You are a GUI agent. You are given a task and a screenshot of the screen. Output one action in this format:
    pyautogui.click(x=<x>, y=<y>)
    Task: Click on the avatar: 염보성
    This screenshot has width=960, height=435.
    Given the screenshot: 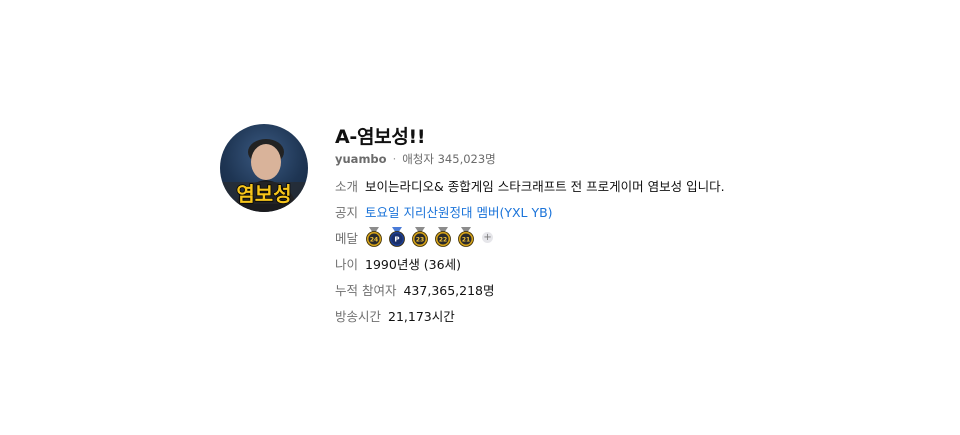 What is the action you would take?
    pyautogui.click(x=264, y=168)
    